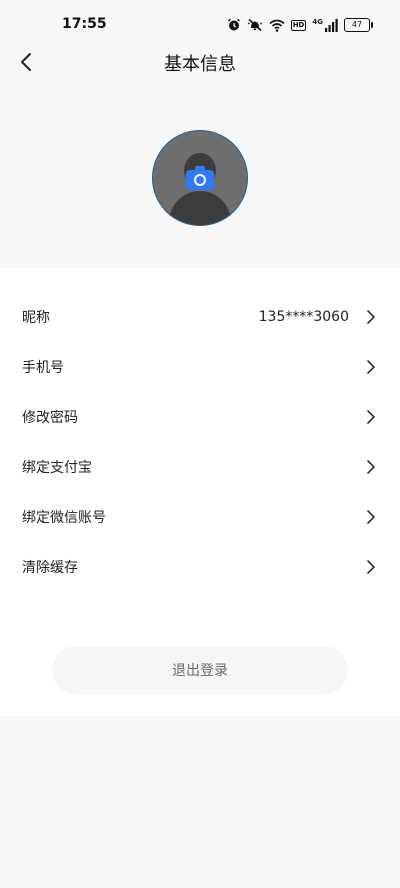 The width and height of the screenshot is (400, 888). Describe the element at coordinates (234, 25) in the screenshot. I see `alarm-icon` at that location.